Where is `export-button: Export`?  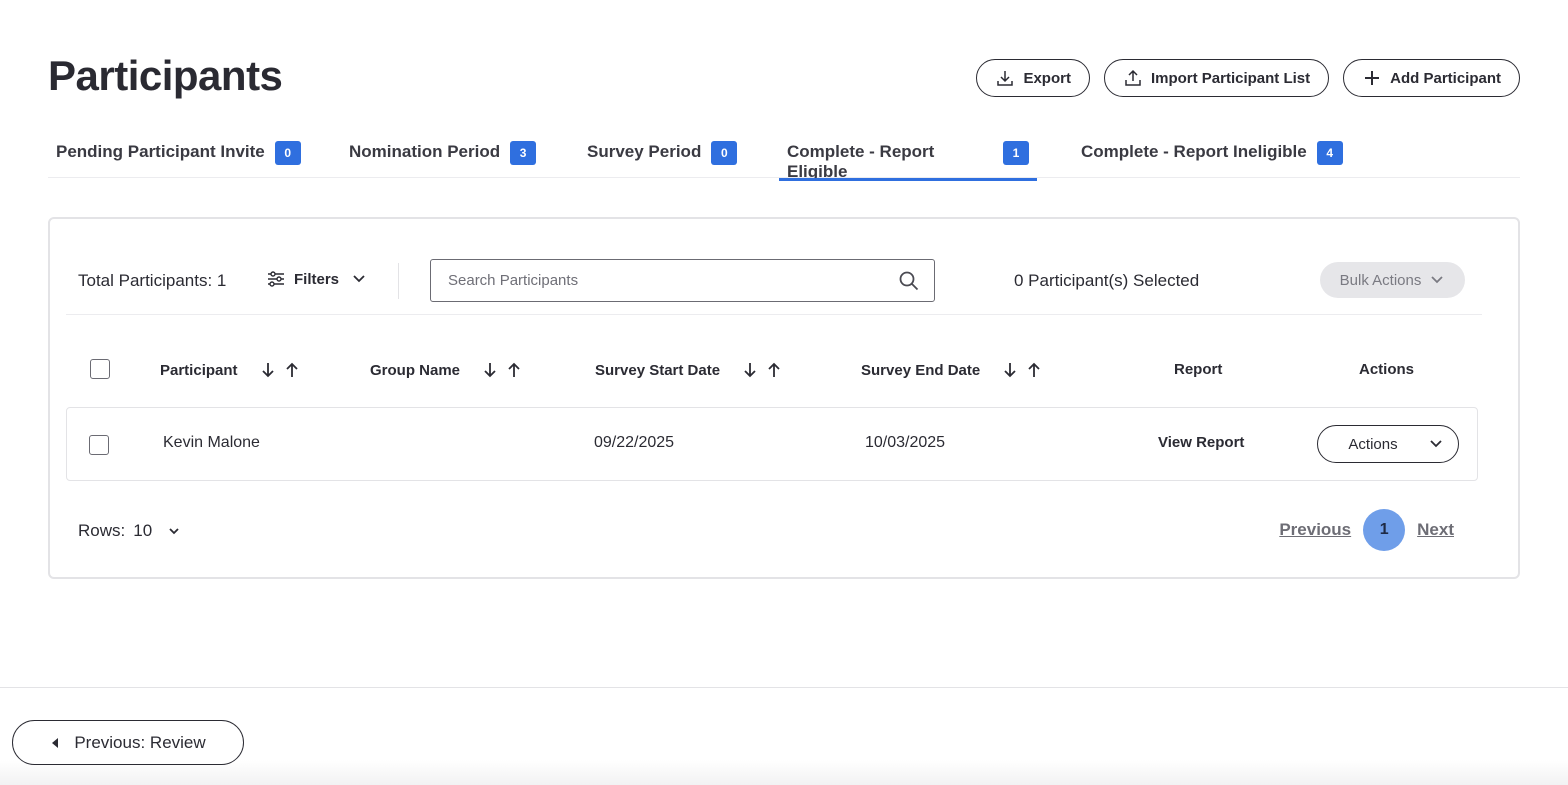 export-button: Export is located at coordinates (1033, 78).